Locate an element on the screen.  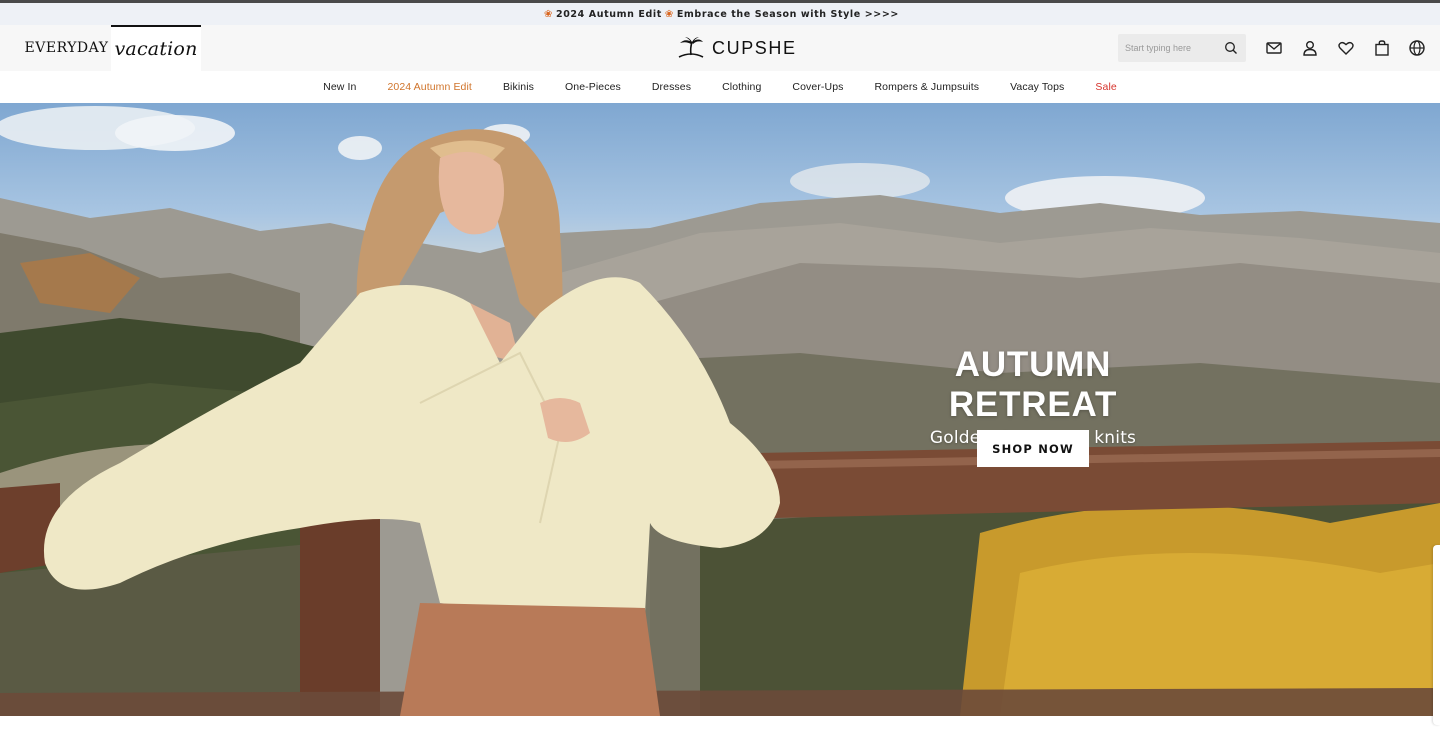
brand-everyday-label: EVERYDAY is located at coordinates (66, 48).